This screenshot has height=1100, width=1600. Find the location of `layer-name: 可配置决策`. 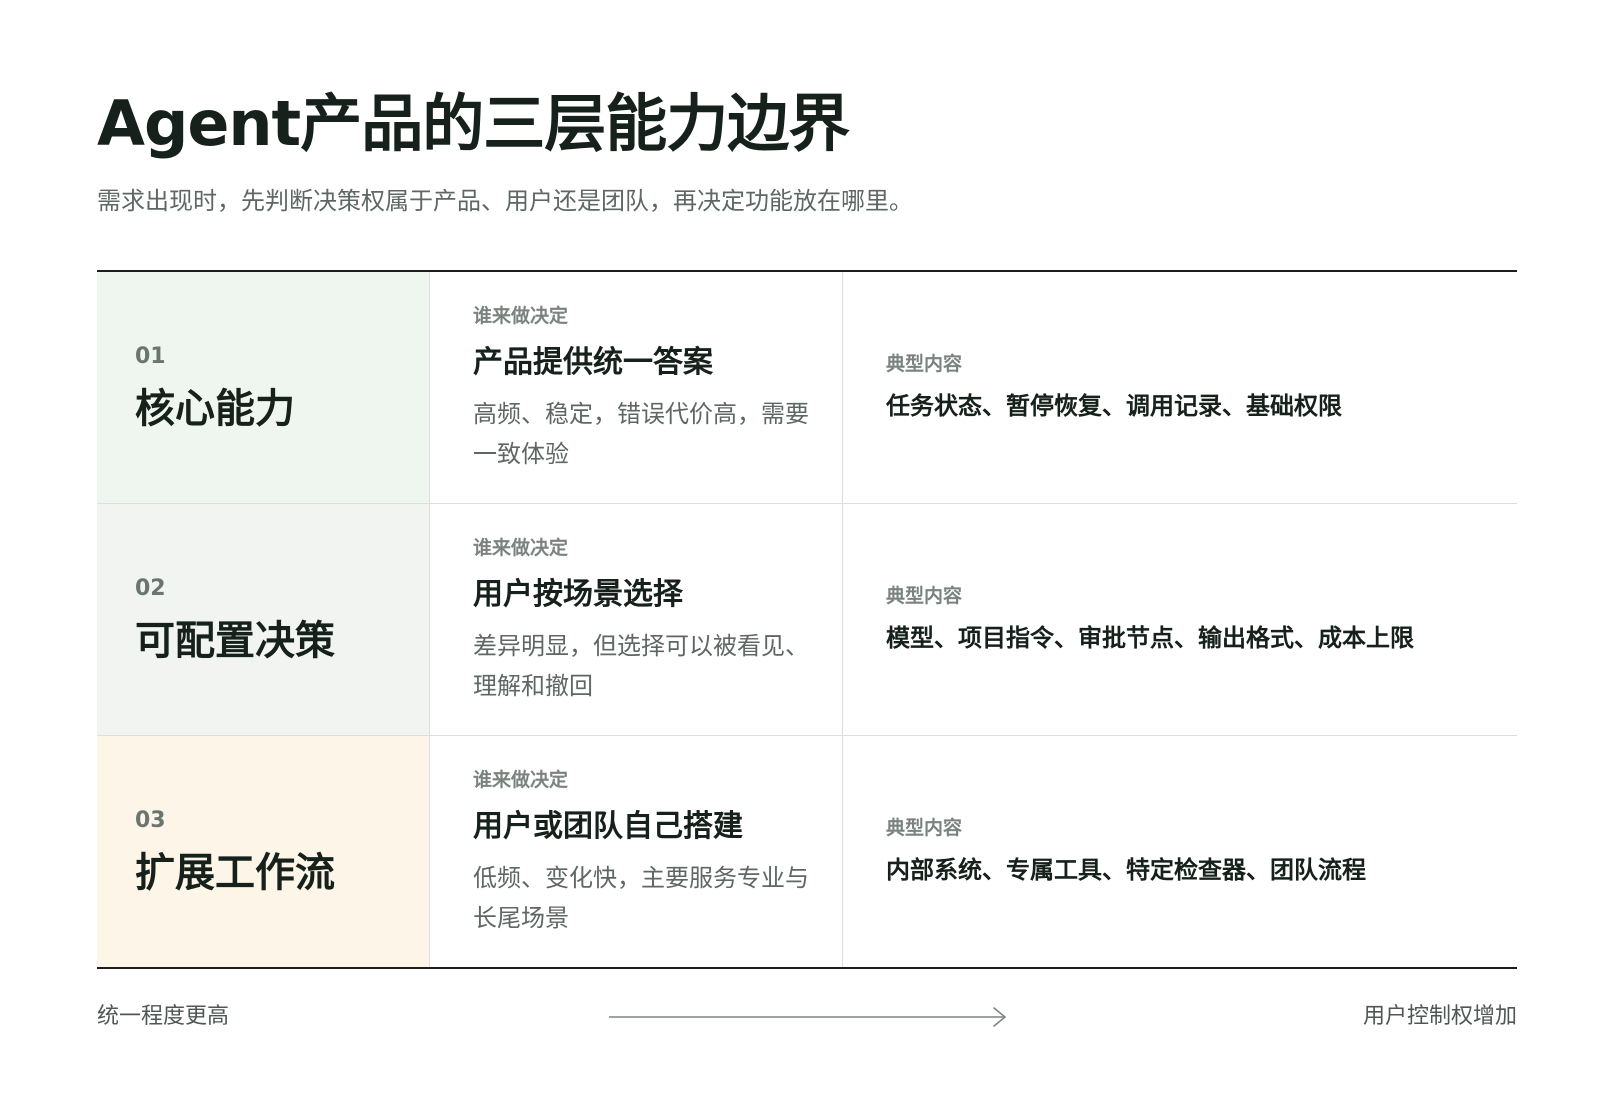

layer-name: 可配置决策 is located at coordinates (235, 641).